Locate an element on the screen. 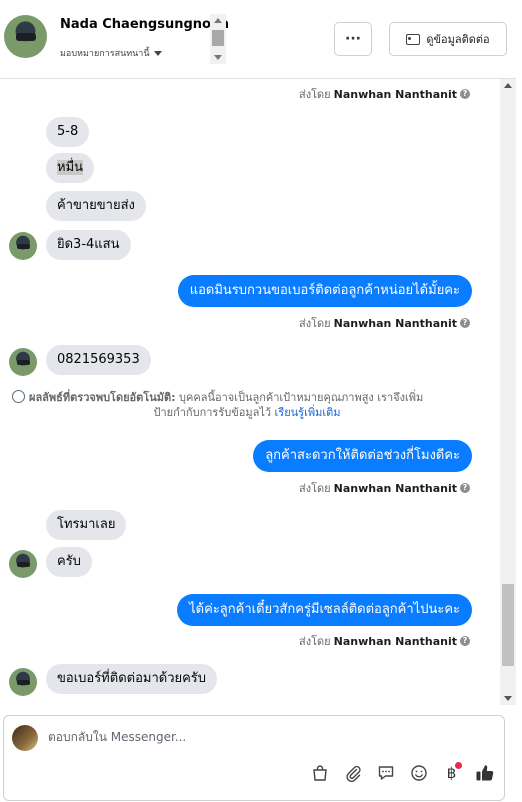 The image size is (522, 802). page-avatar is located at coordinates (25, 738).